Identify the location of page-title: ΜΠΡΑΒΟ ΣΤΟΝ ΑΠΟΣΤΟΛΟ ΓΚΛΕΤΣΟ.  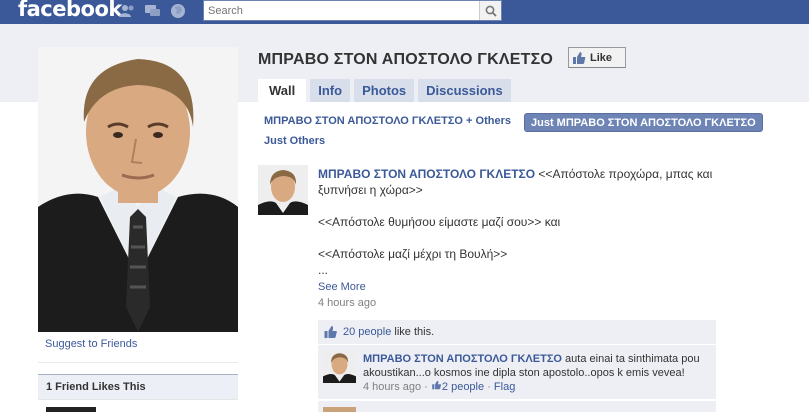
(406, 59).